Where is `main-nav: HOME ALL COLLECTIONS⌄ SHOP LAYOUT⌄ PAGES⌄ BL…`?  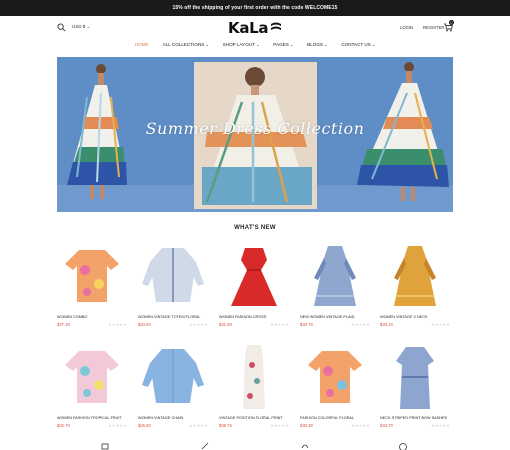 main-nav: HOME ALL COLLECTIONS⌄ SHOP LAYOUT⌄ PAGES⌄ BL… is located at coordinates (255, 47).